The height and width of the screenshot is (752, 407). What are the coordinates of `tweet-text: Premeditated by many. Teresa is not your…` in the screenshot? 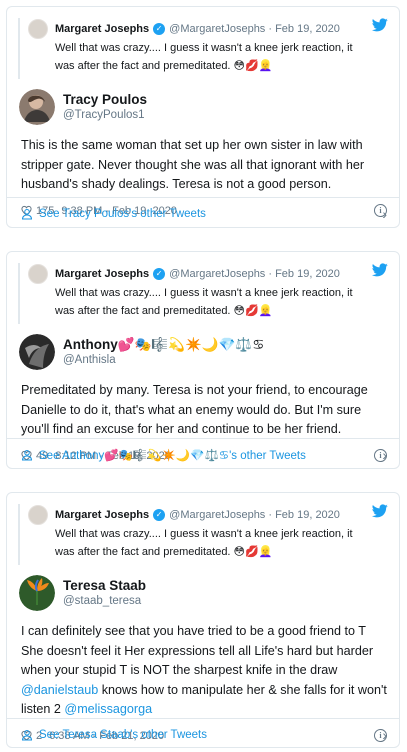 It's located at (194, 409).